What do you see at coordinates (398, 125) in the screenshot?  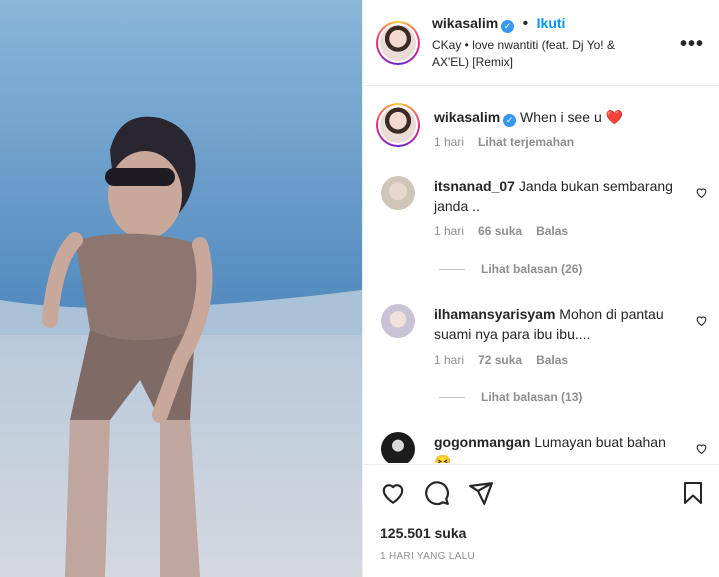 I see `caption-author-avatar` at bounding box center [398, 125].